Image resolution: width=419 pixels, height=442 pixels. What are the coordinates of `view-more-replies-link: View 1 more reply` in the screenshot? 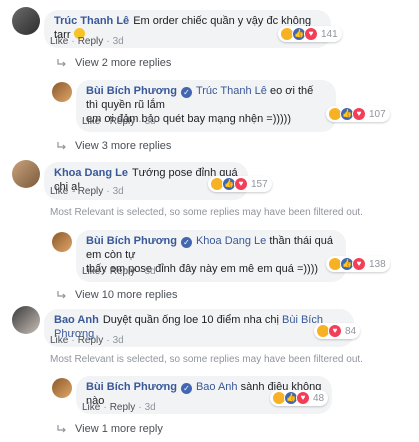 It's located at (110, 429).